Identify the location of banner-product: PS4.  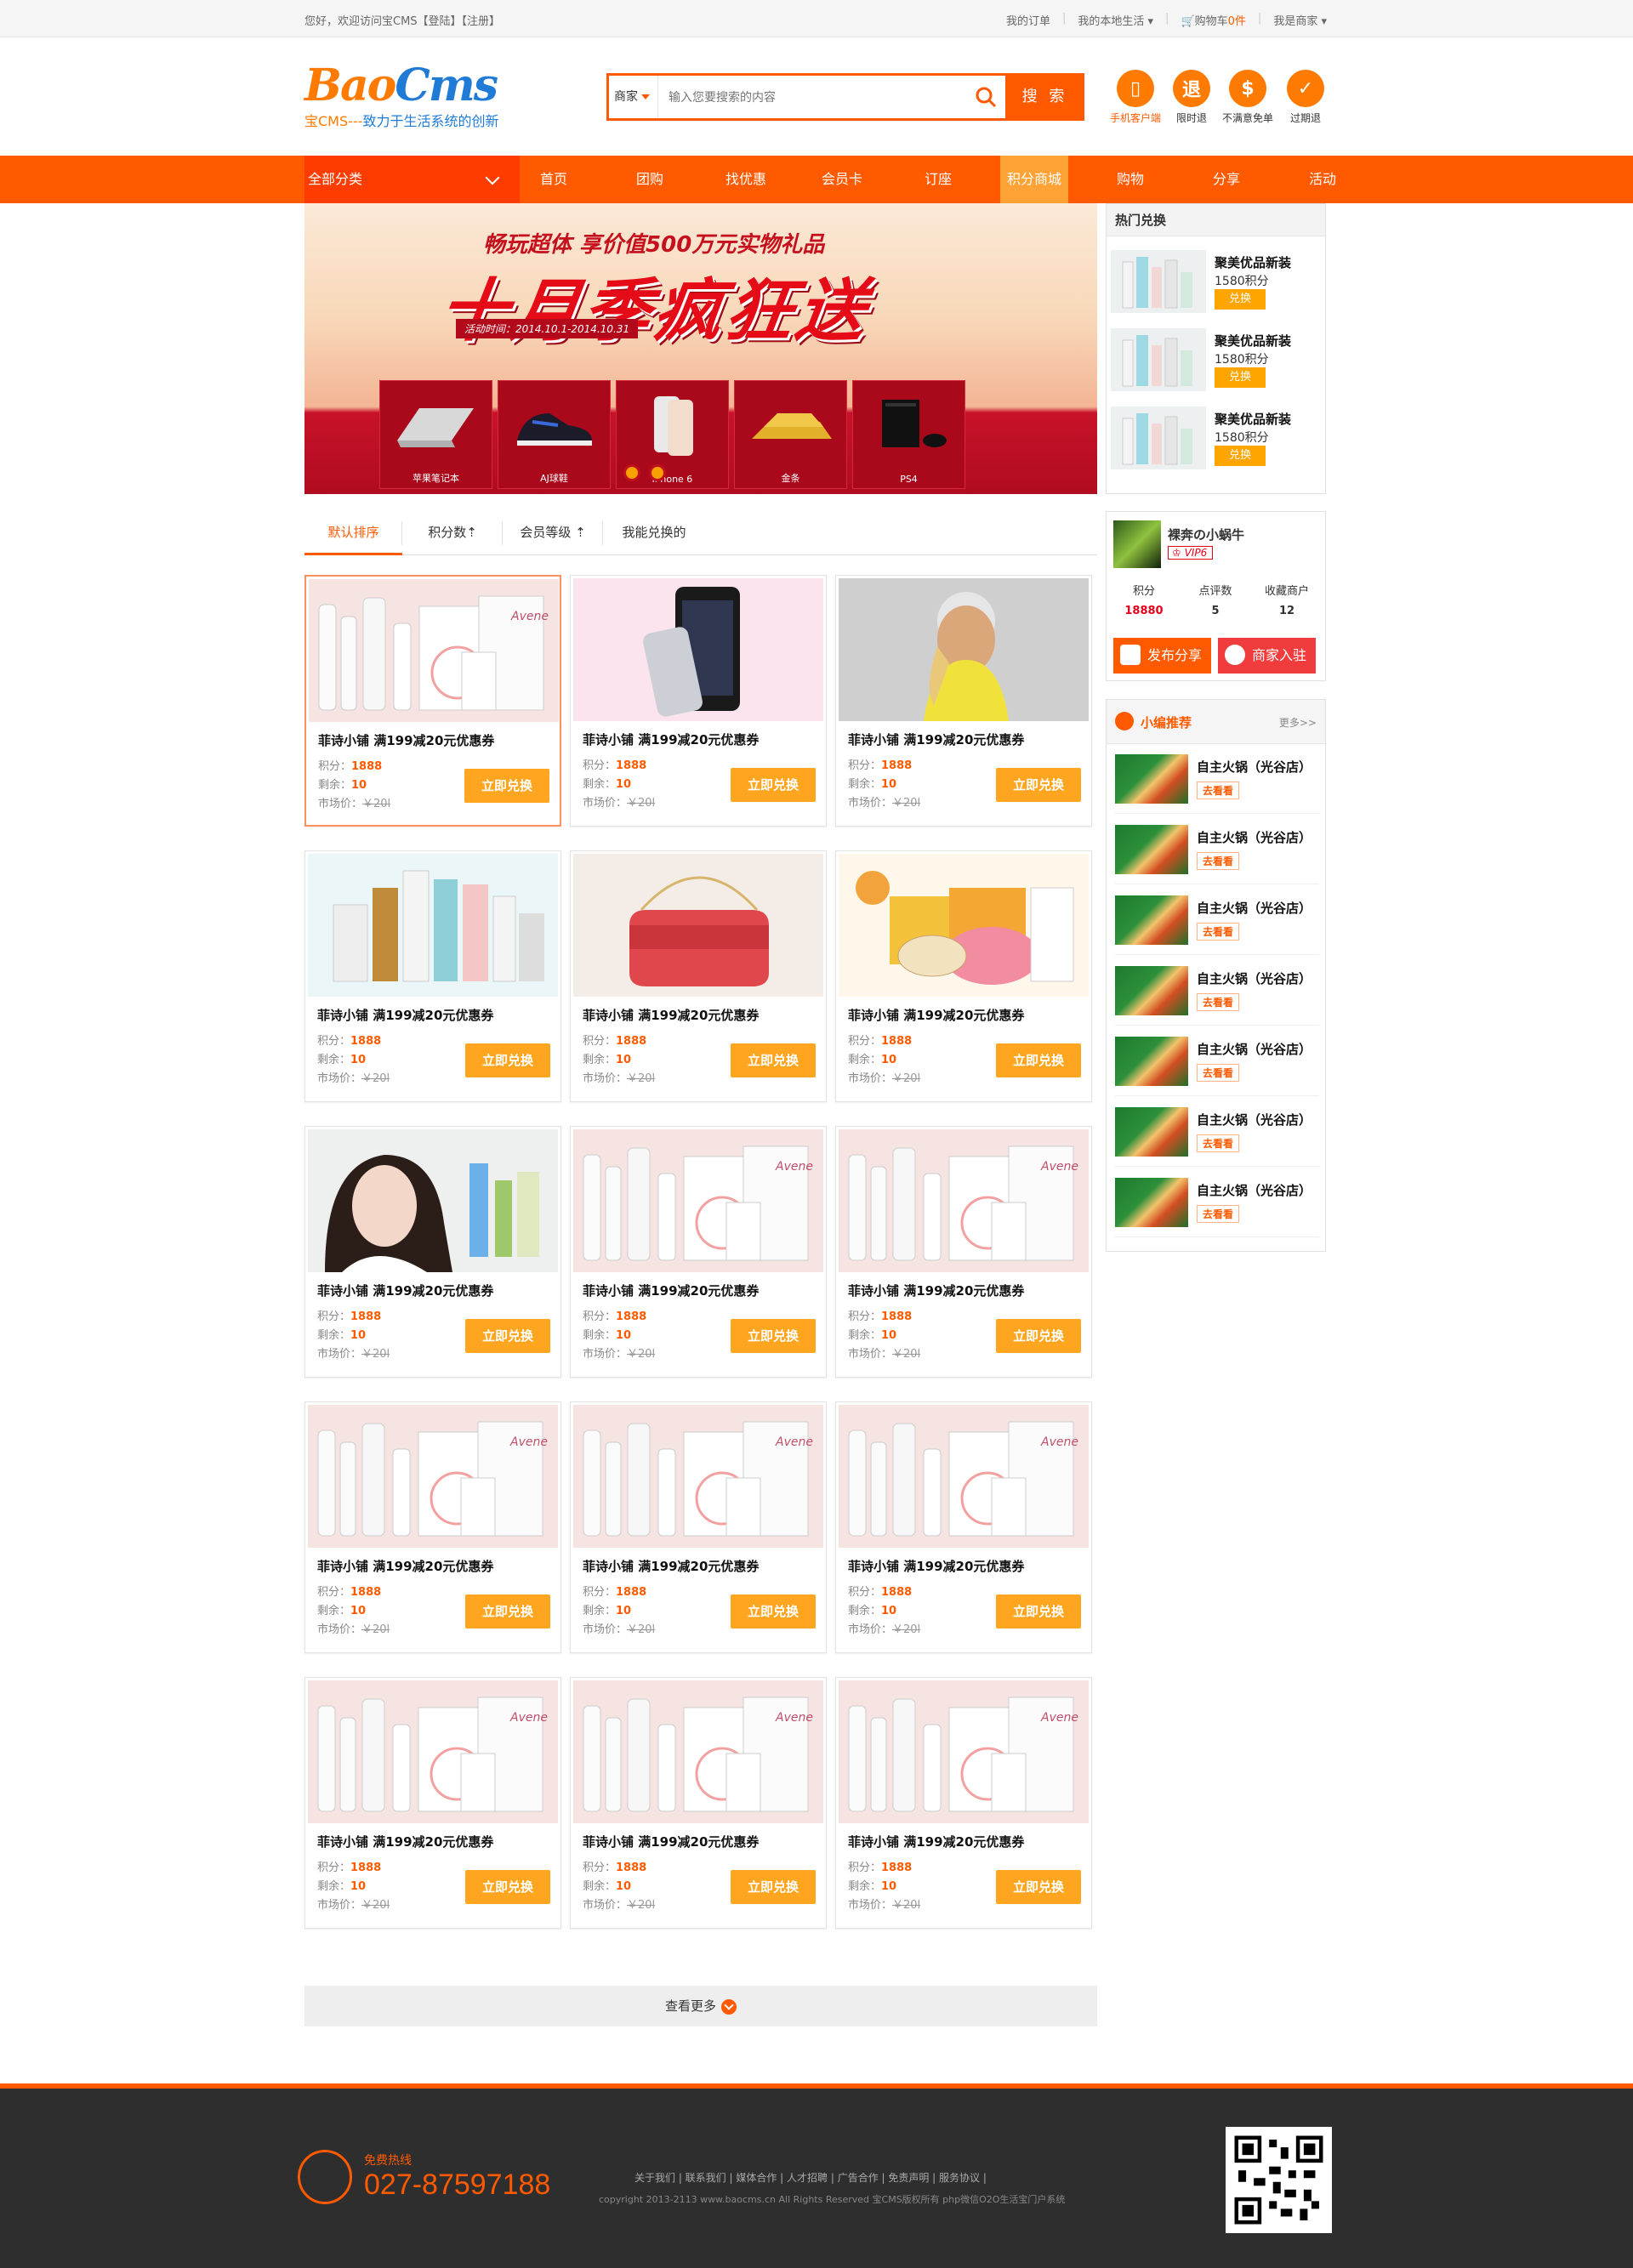
(908, 434).